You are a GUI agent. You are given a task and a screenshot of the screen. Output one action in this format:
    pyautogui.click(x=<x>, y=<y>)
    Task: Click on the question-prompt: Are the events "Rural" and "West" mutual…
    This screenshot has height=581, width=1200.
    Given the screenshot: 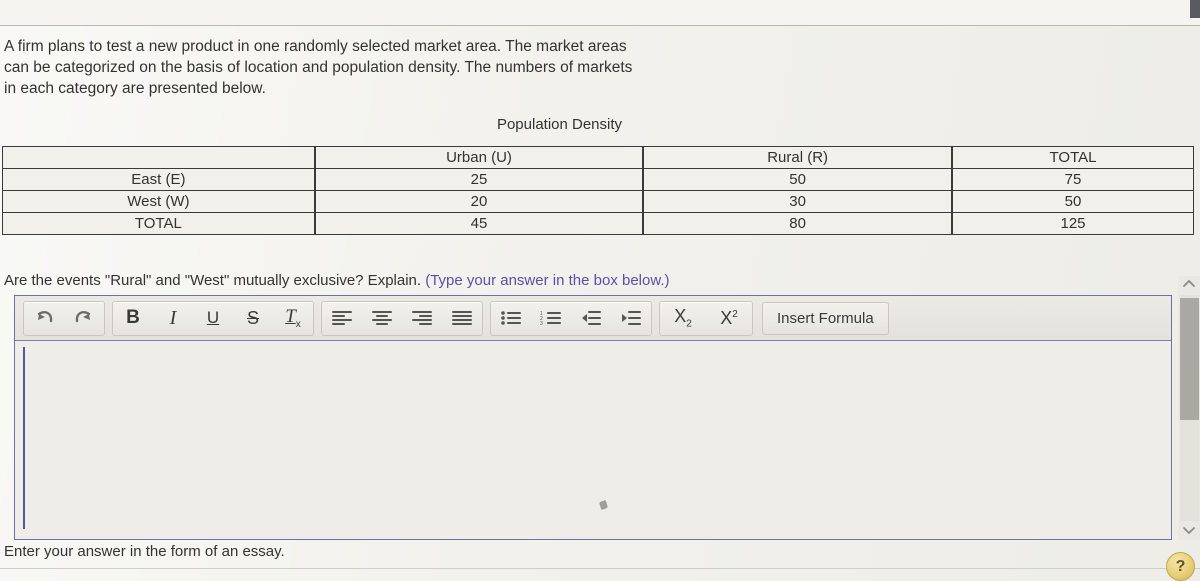 What is the action you would take?
    pyautogui.click(x=337, y=280)
    